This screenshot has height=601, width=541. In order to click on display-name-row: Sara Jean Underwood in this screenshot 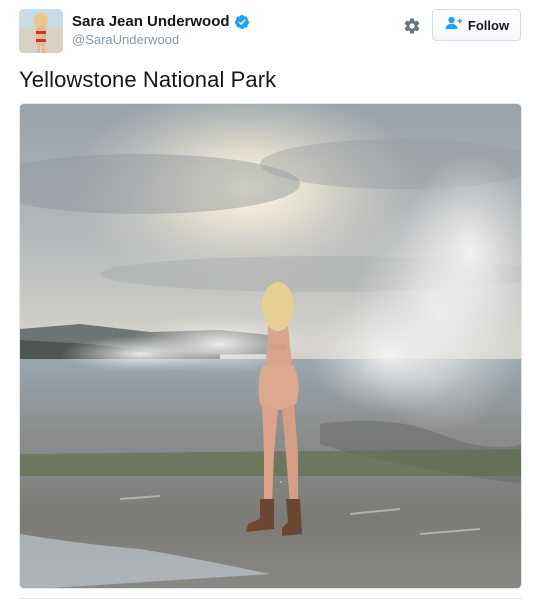, I will do `click(161, 22)`.